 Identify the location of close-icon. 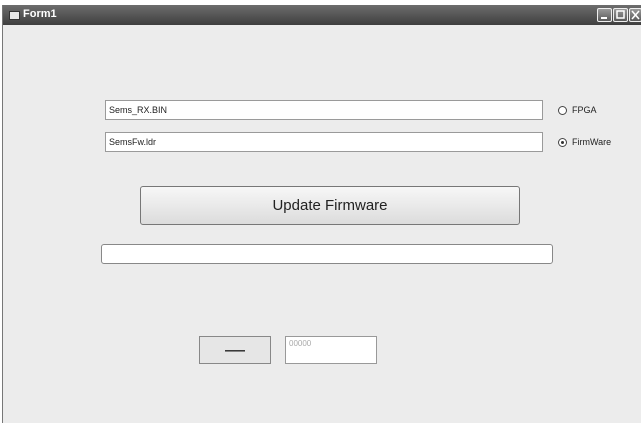
(635, 15).